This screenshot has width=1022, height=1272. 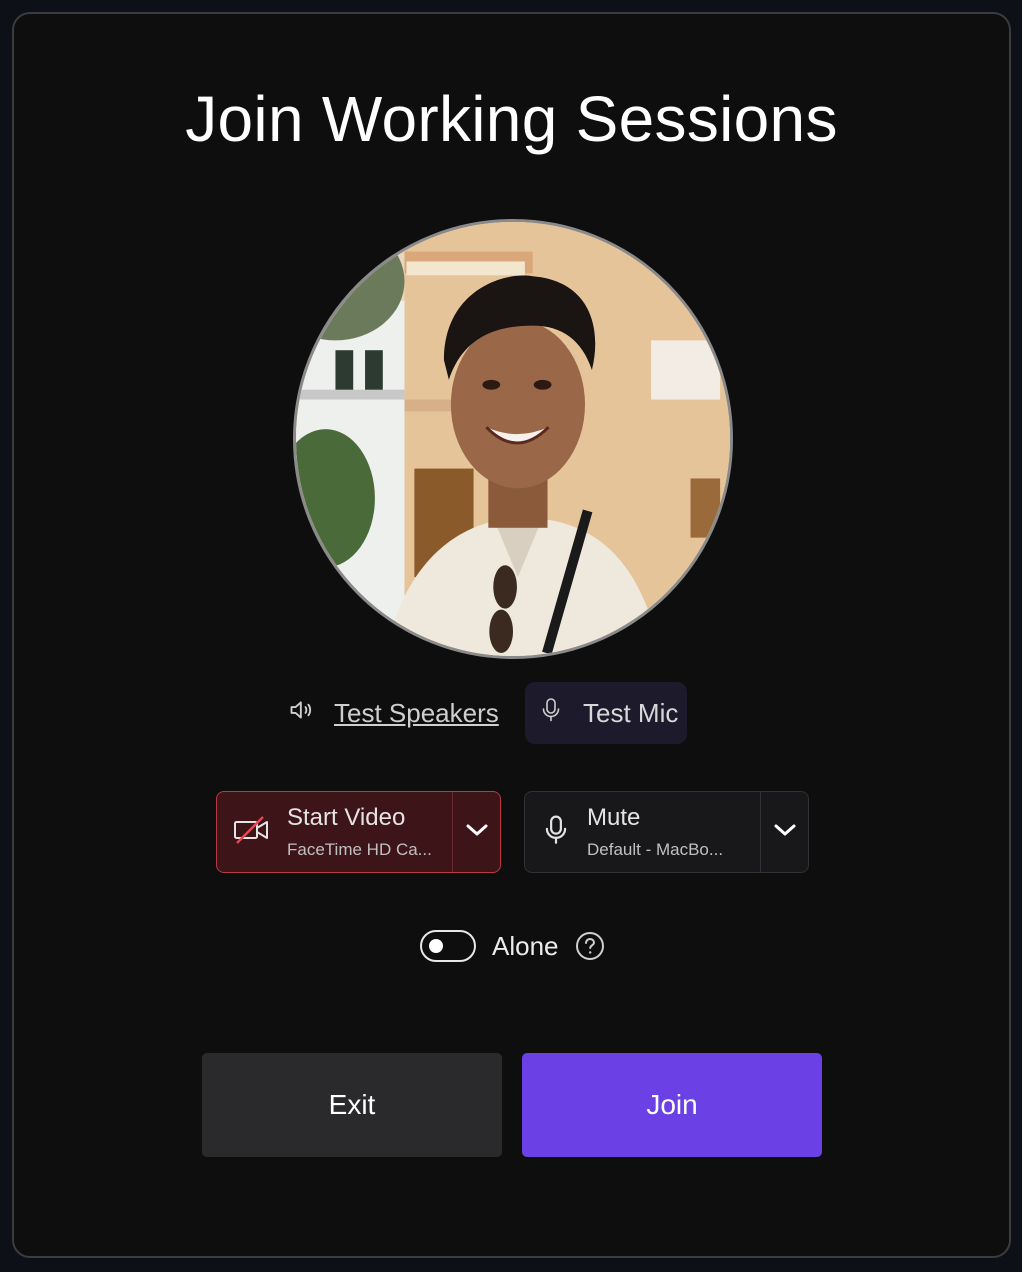 What do you see at coordinates (525, 945) in the screenshot?
I see `alone-label: Alone` at bounding box center [525, 945].